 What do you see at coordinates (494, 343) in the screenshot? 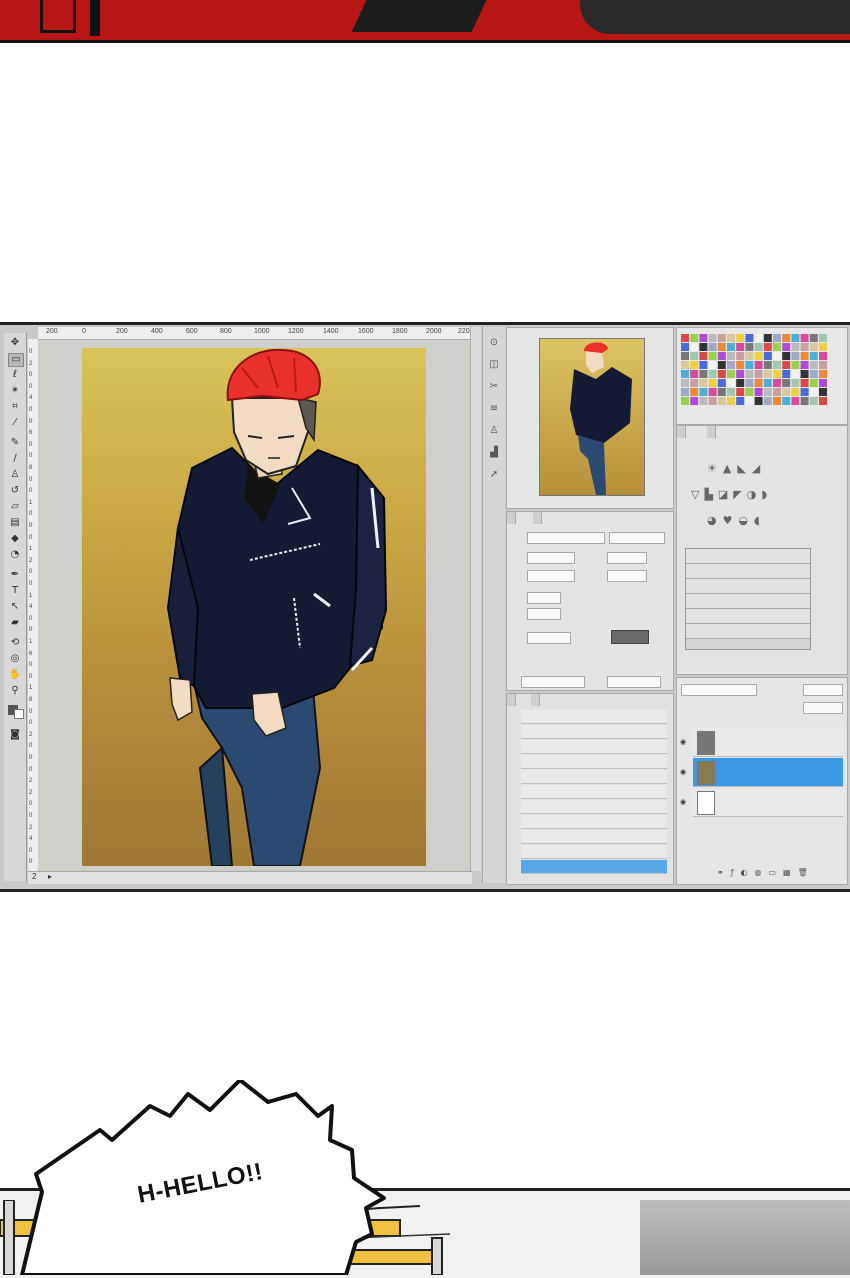
I see `history-panel-icon: ⊙` at bounding box center [494, 343].